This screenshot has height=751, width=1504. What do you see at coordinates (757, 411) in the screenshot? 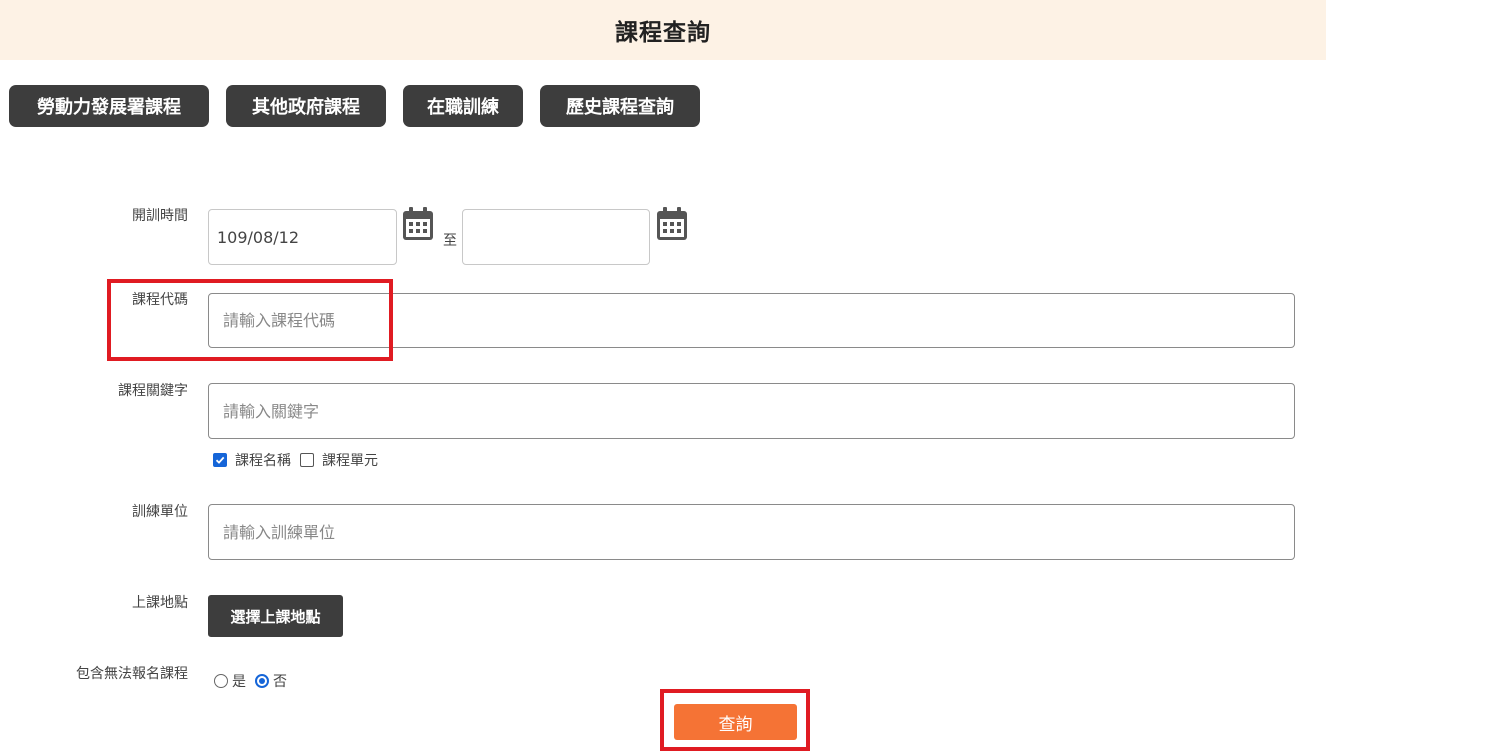
I see `keyword-input` at bounding box center [757, 411].